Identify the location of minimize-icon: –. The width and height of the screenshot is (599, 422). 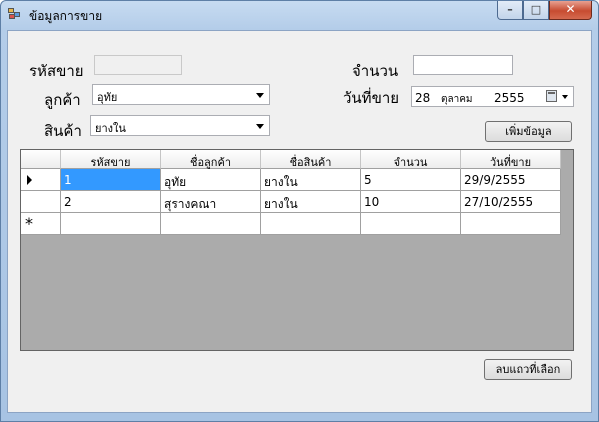
(510, 9).